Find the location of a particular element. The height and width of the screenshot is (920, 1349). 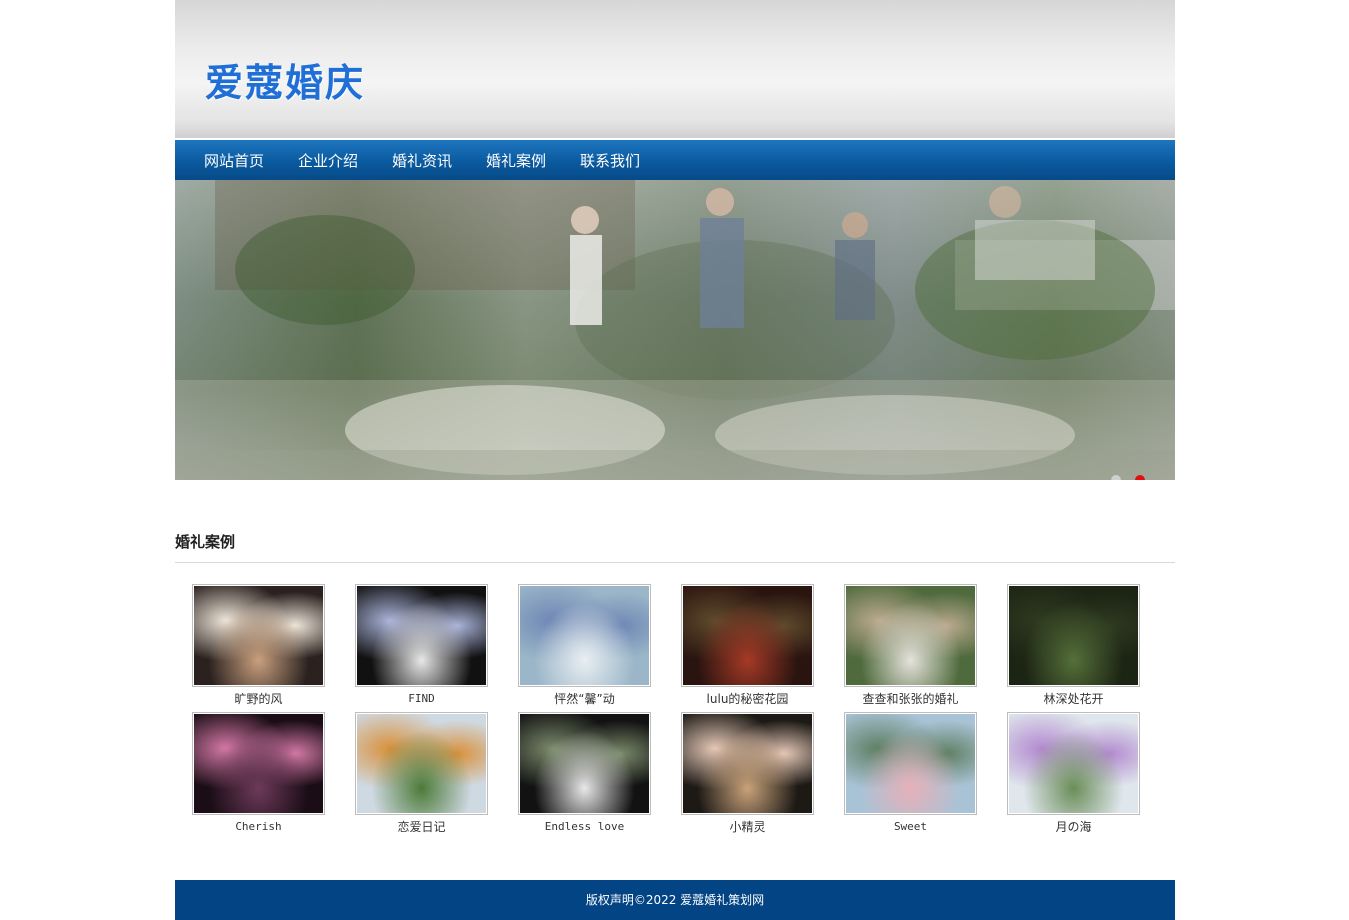

case-card: Endless love is located at coordinates (584, 773).